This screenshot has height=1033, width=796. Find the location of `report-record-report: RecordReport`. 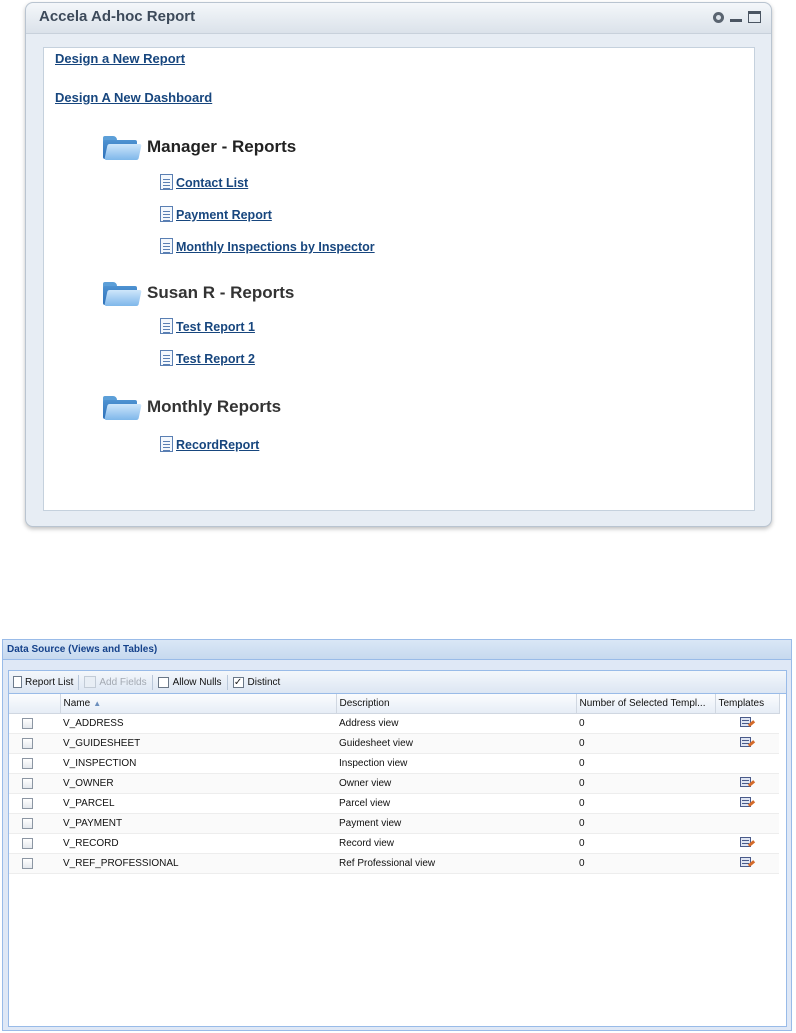

report-record-report: RecordReport is located at coordinates (209, 444).